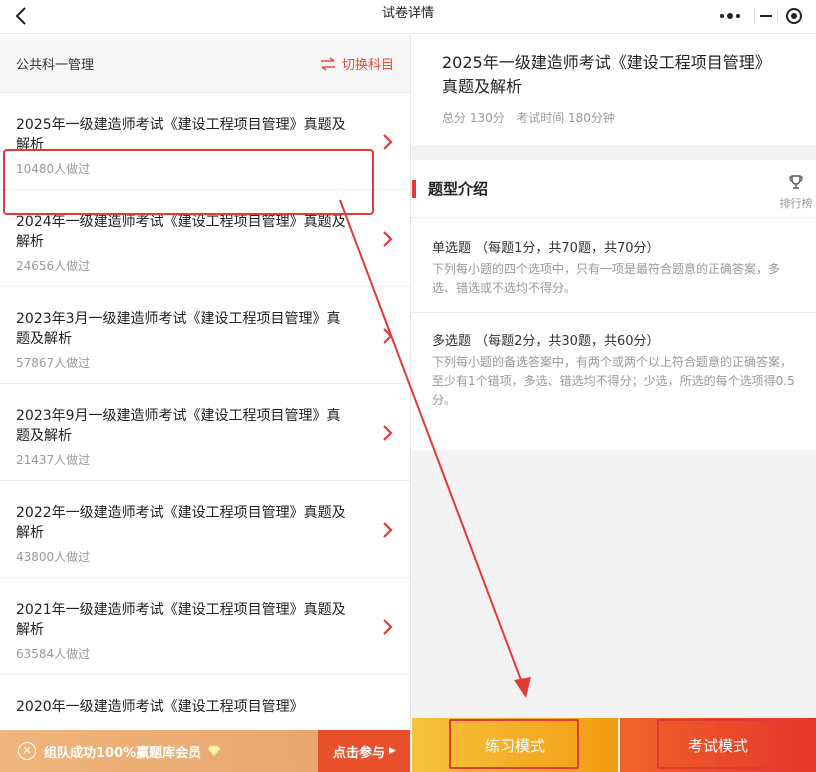 Image resolution: width=816 pixels, height=772 pixels. I want to click on nav-bar: 试卷详情, so click(408, 17).